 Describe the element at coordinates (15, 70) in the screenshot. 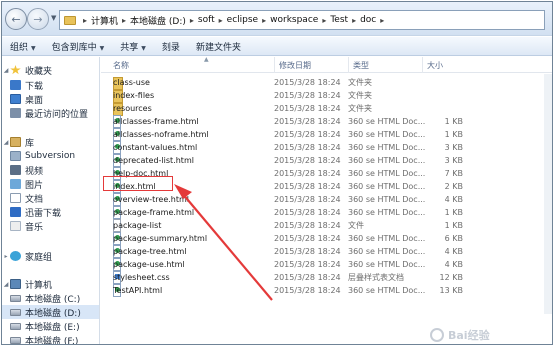

I see `star-icon` at that location.